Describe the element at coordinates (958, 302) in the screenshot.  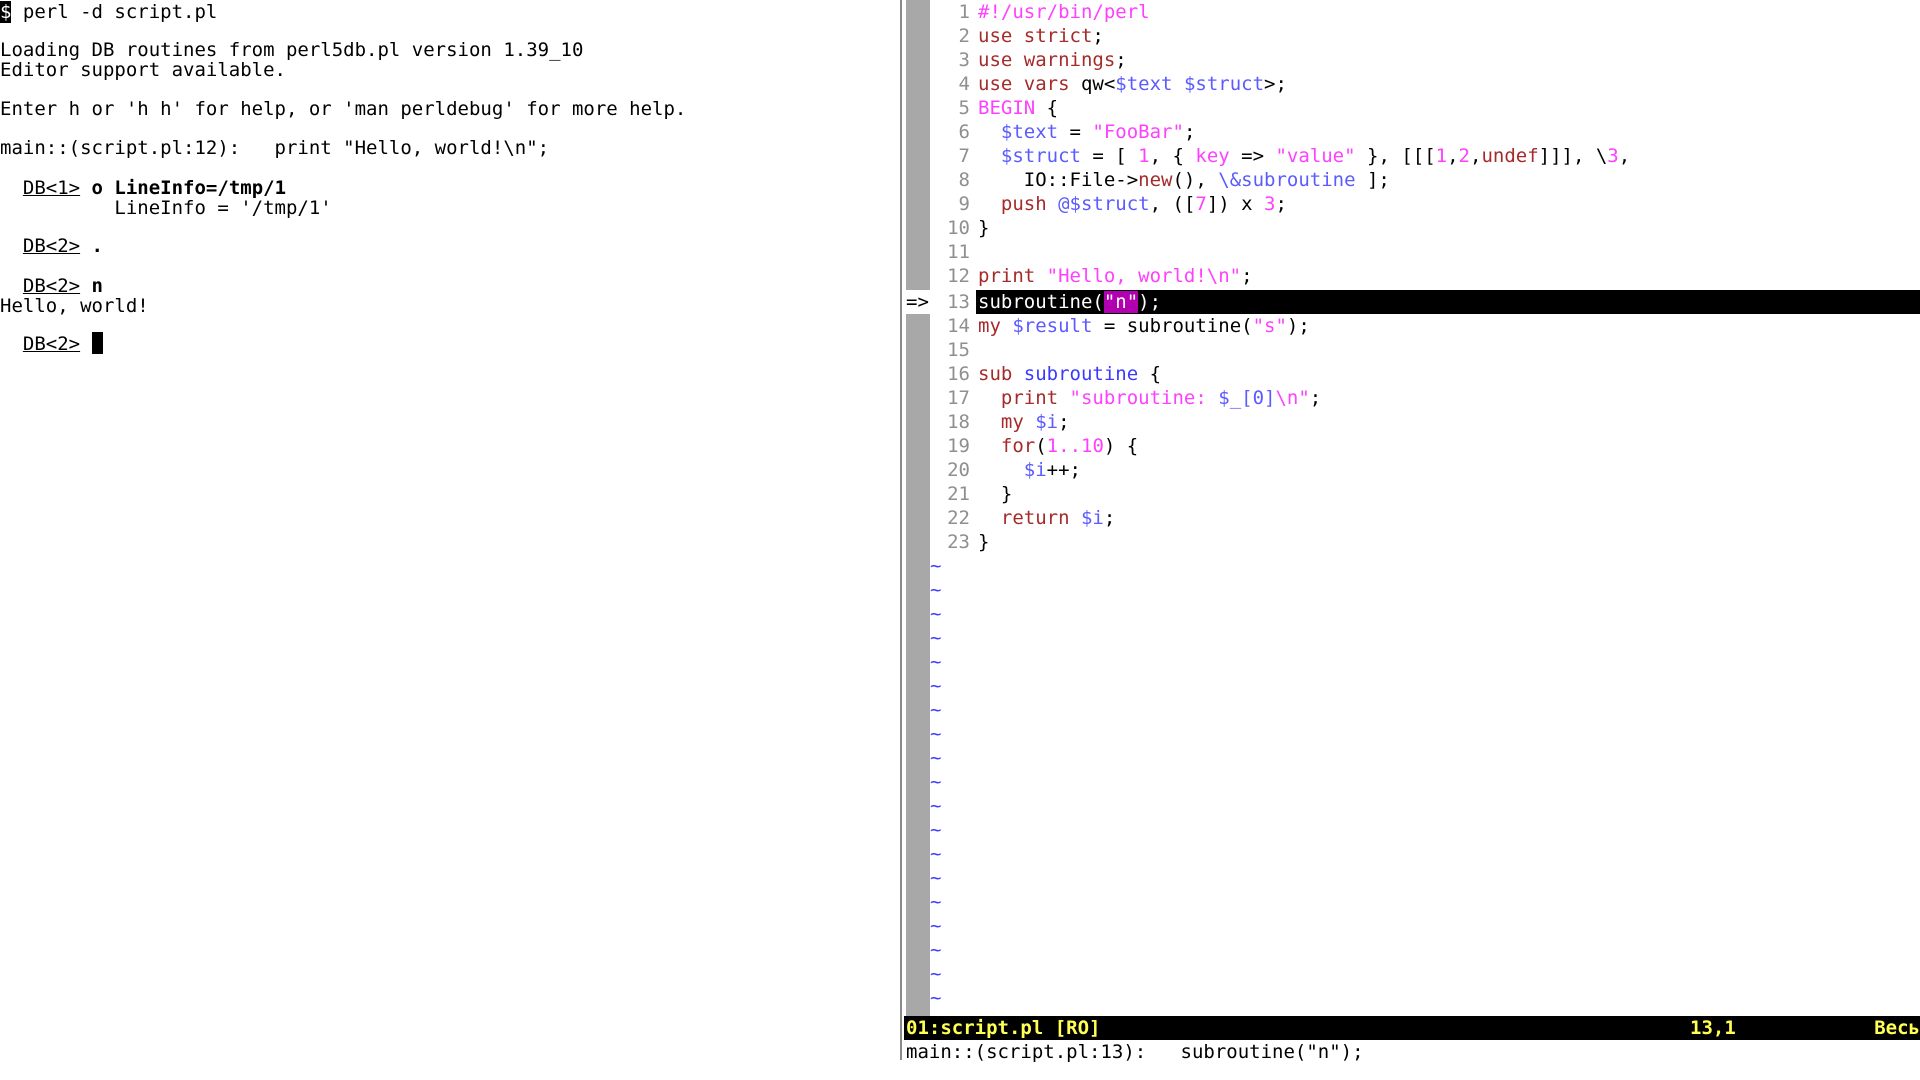
I see `line-number: 13` at that location.